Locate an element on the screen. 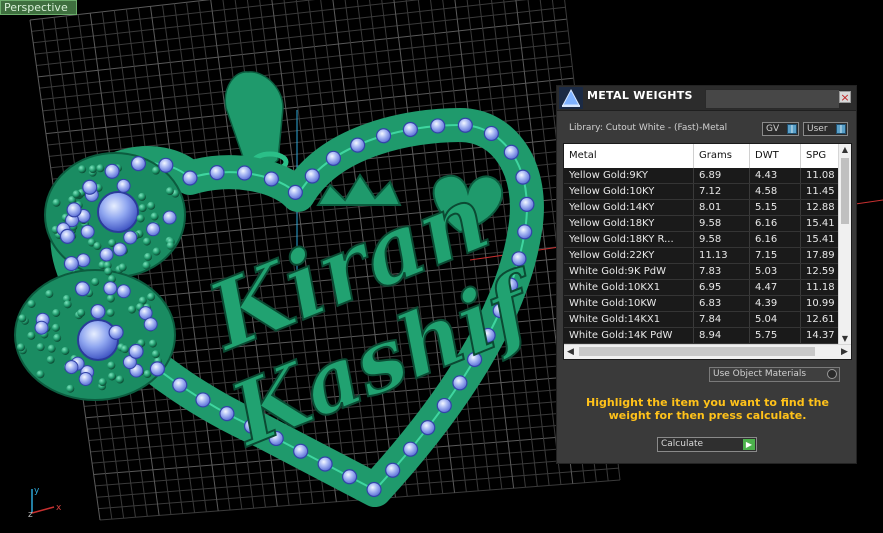 The height and width of the screenshot is (533, 883). gv-indicator-icon: | is located at coordinates (792, 129).